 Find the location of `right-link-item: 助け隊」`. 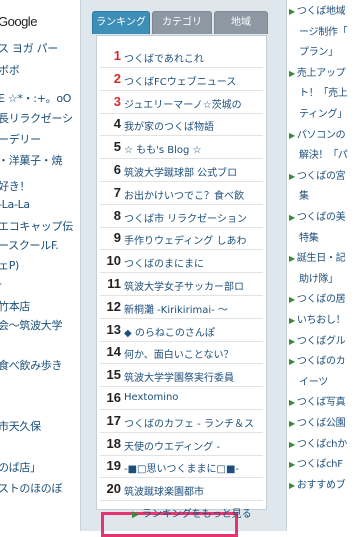

right-link-item: 助け隊」 is located at coordinates (318, 277).